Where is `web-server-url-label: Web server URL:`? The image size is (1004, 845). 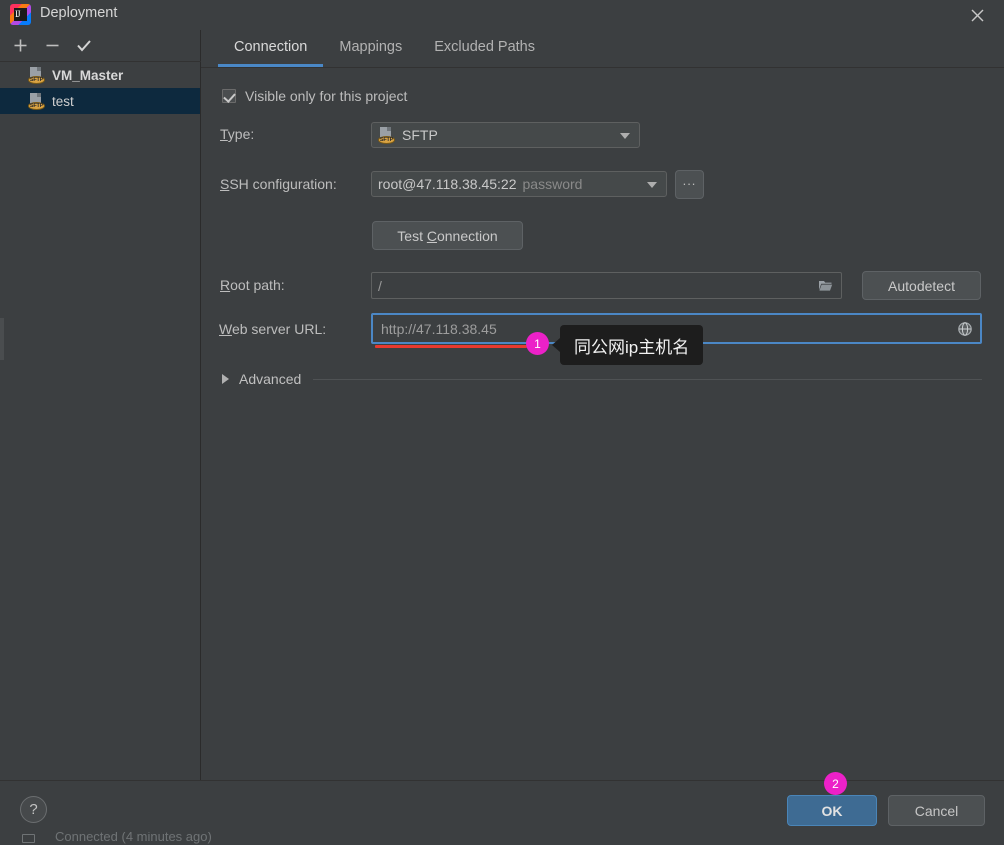 web-server-url-label: Web server URL: is located at coordinates (273, 329).